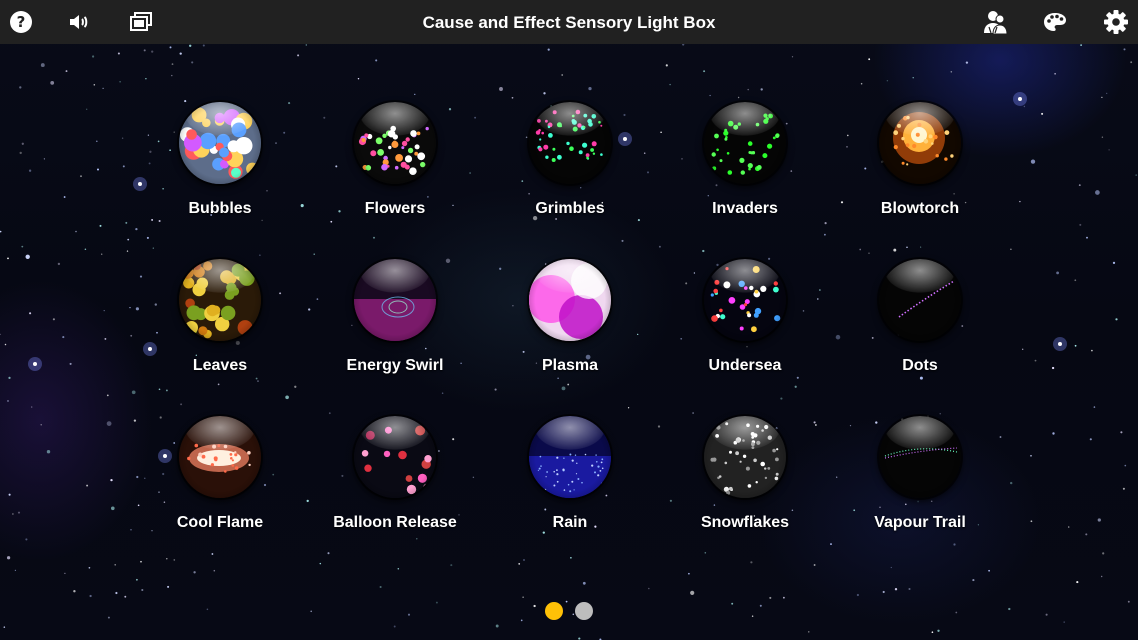 The width and height of the screenshot is (1138, 640). Describe the element at coordinates (395, 522) in the screenshot. I see `effect-label: Balloon Release` at that location.